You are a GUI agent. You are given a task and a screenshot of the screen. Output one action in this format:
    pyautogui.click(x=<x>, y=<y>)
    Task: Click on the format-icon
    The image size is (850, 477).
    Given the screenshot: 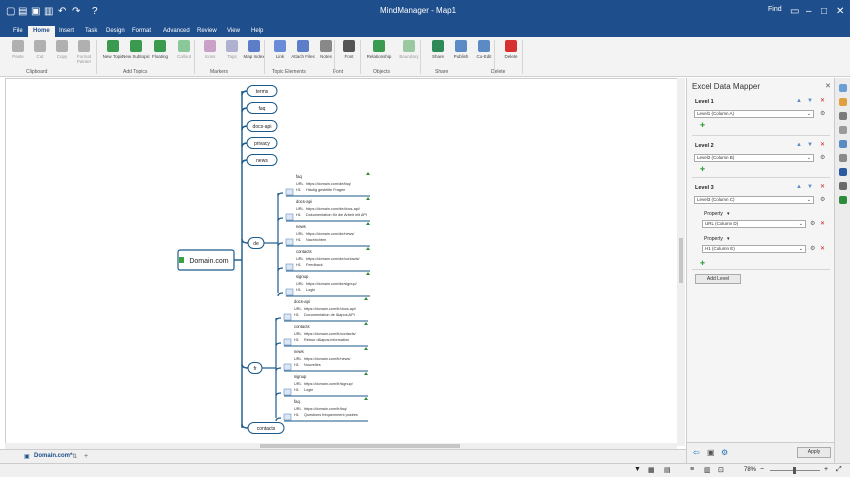 What is the action you would take?
    pyautogui.click(x=843, y=144)
    